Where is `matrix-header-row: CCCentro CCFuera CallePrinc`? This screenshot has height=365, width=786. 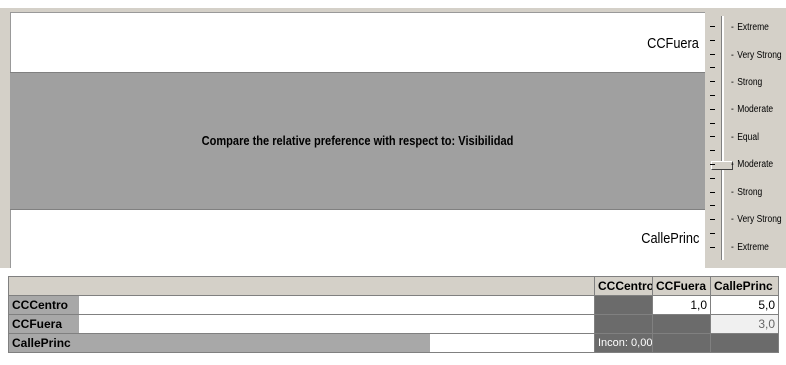
matrix-header-row: CCCentro CCFuera CallePrinc is located at coordinates (393, 286).